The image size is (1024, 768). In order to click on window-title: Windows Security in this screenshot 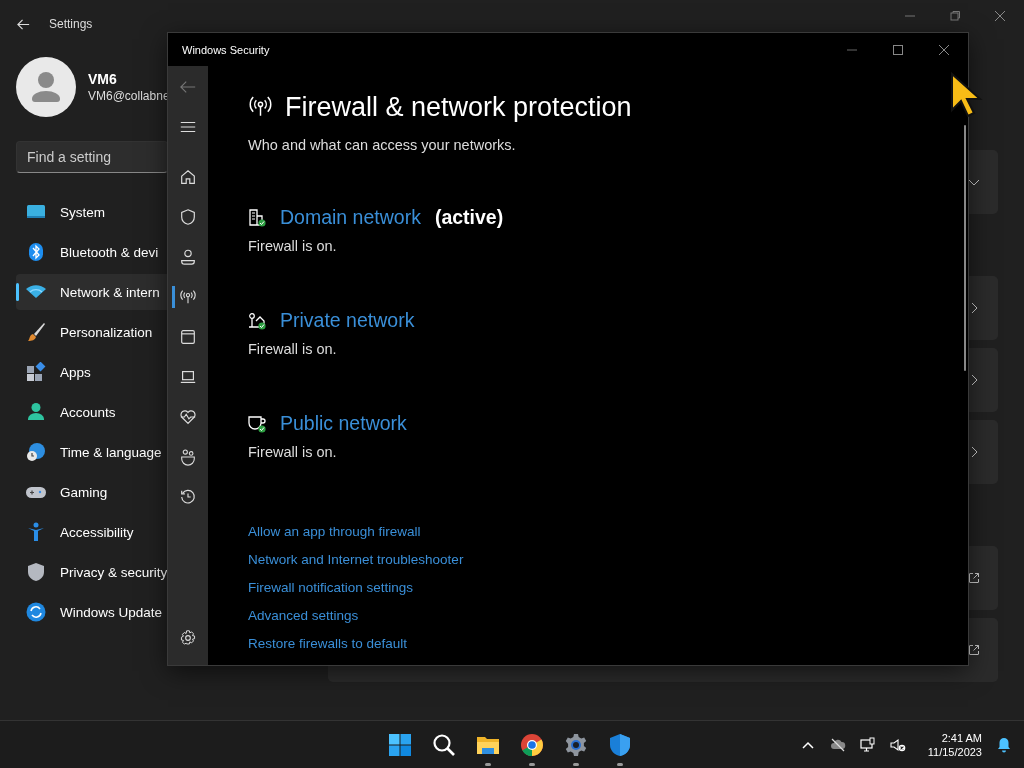, I will do `click(226, 49)`.